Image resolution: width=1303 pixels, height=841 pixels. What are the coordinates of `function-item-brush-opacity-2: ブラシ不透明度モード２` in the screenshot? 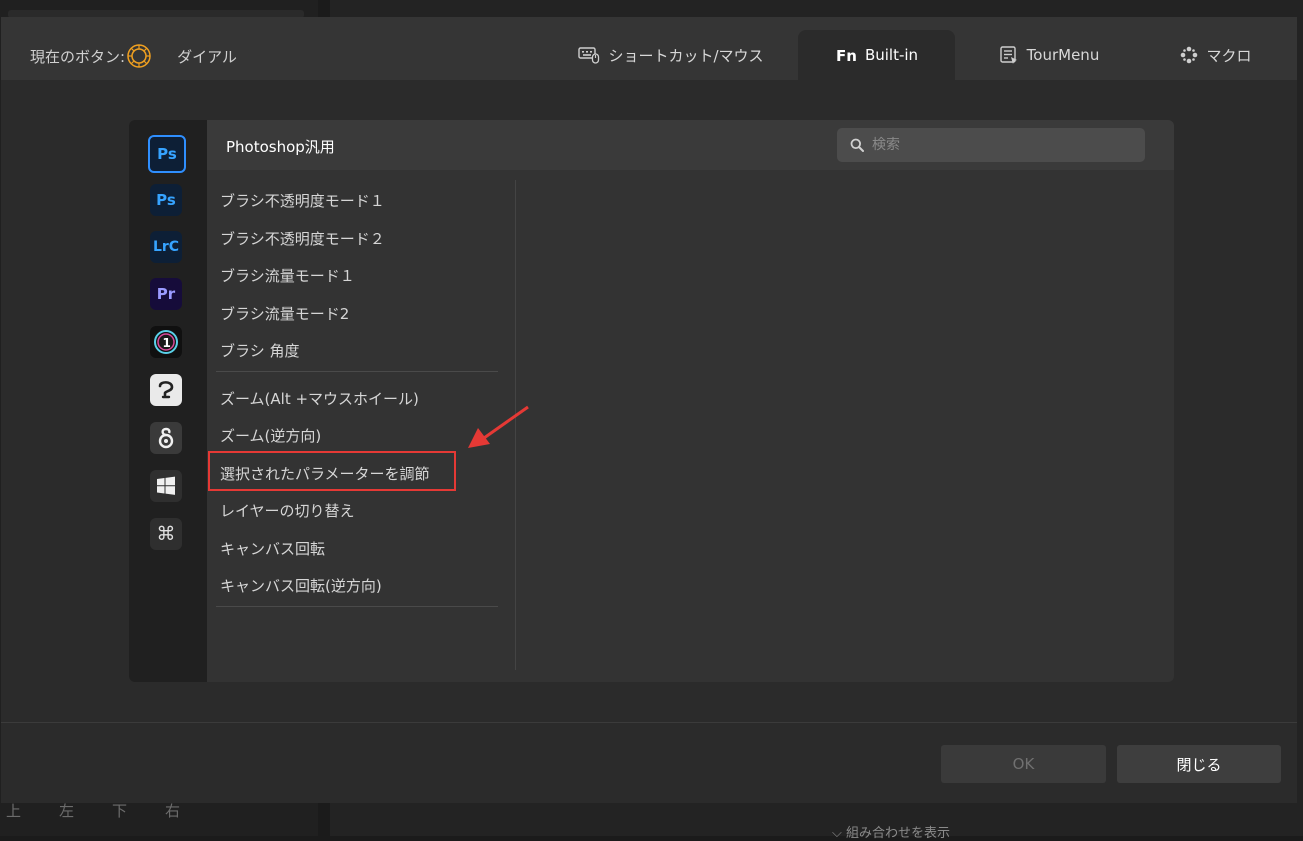 It's located at (302, 238).